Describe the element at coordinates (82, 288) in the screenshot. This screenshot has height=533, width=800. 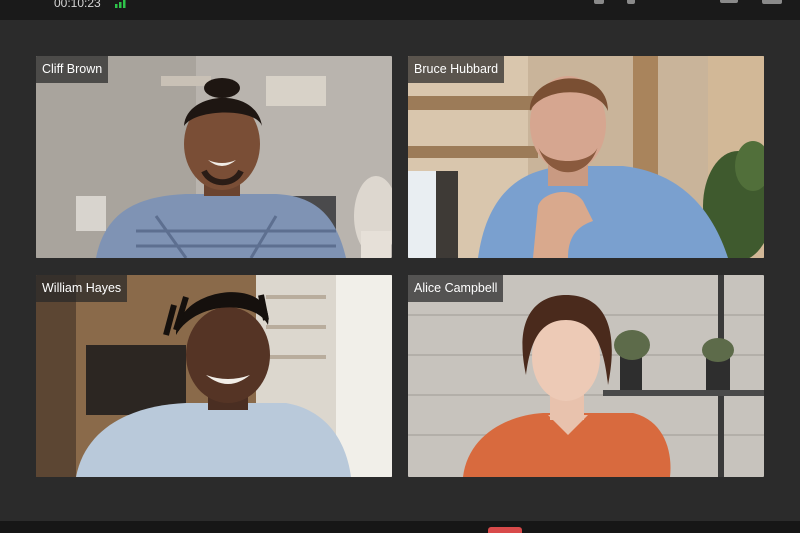
I see `participant-name-label: William Hayes` at that location.